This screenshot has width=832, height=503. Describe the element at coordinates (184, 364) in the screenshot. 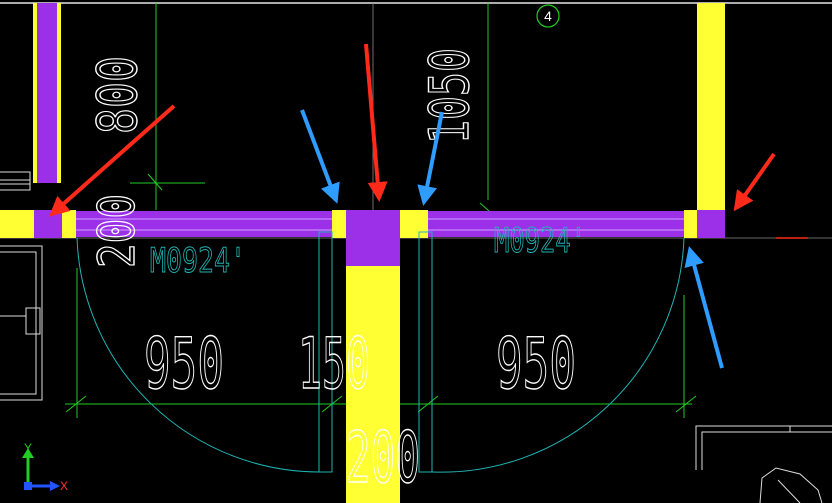

I see `dim-left-door-width: 950` at that location.